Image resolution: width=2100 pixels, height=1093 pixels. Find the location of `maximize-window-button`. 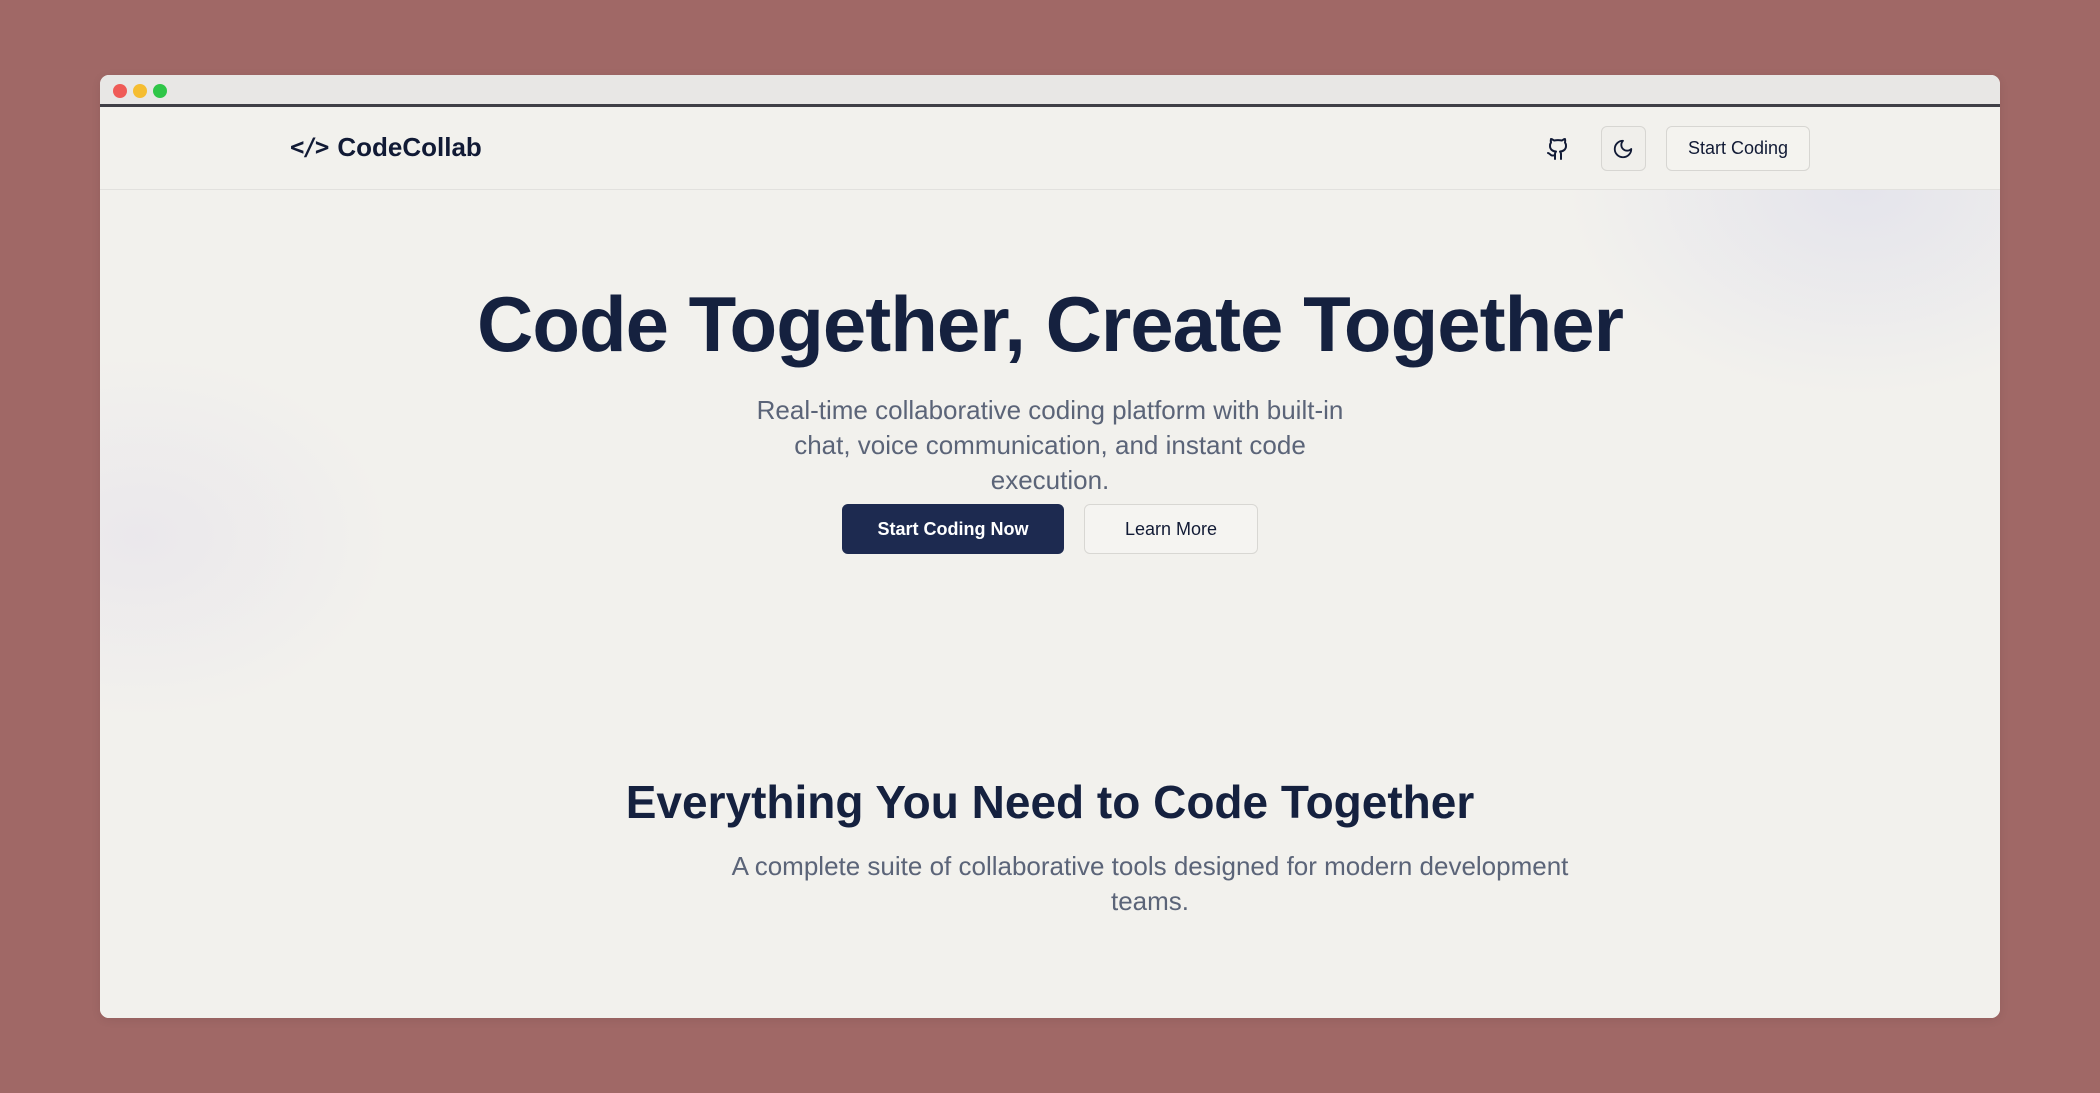

maximize-window-button is located at coordinates (160, 91).